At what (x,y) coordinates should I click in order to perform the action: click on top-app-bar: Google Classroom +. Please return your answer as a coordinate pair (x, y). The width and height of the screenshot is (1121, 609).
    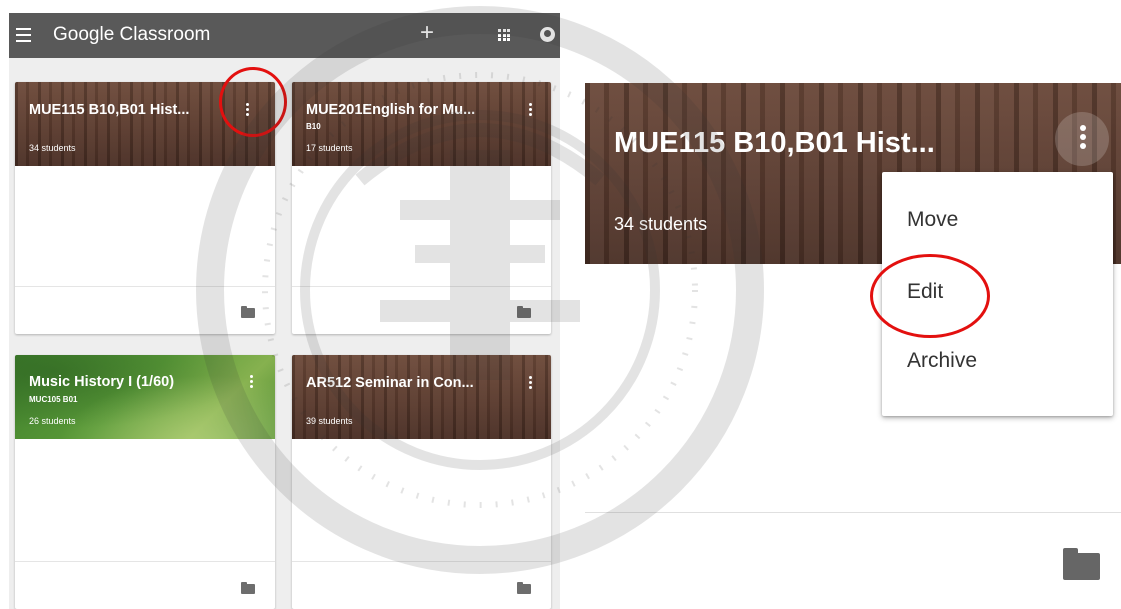
    Looking at the image, I should click on (284, 35).